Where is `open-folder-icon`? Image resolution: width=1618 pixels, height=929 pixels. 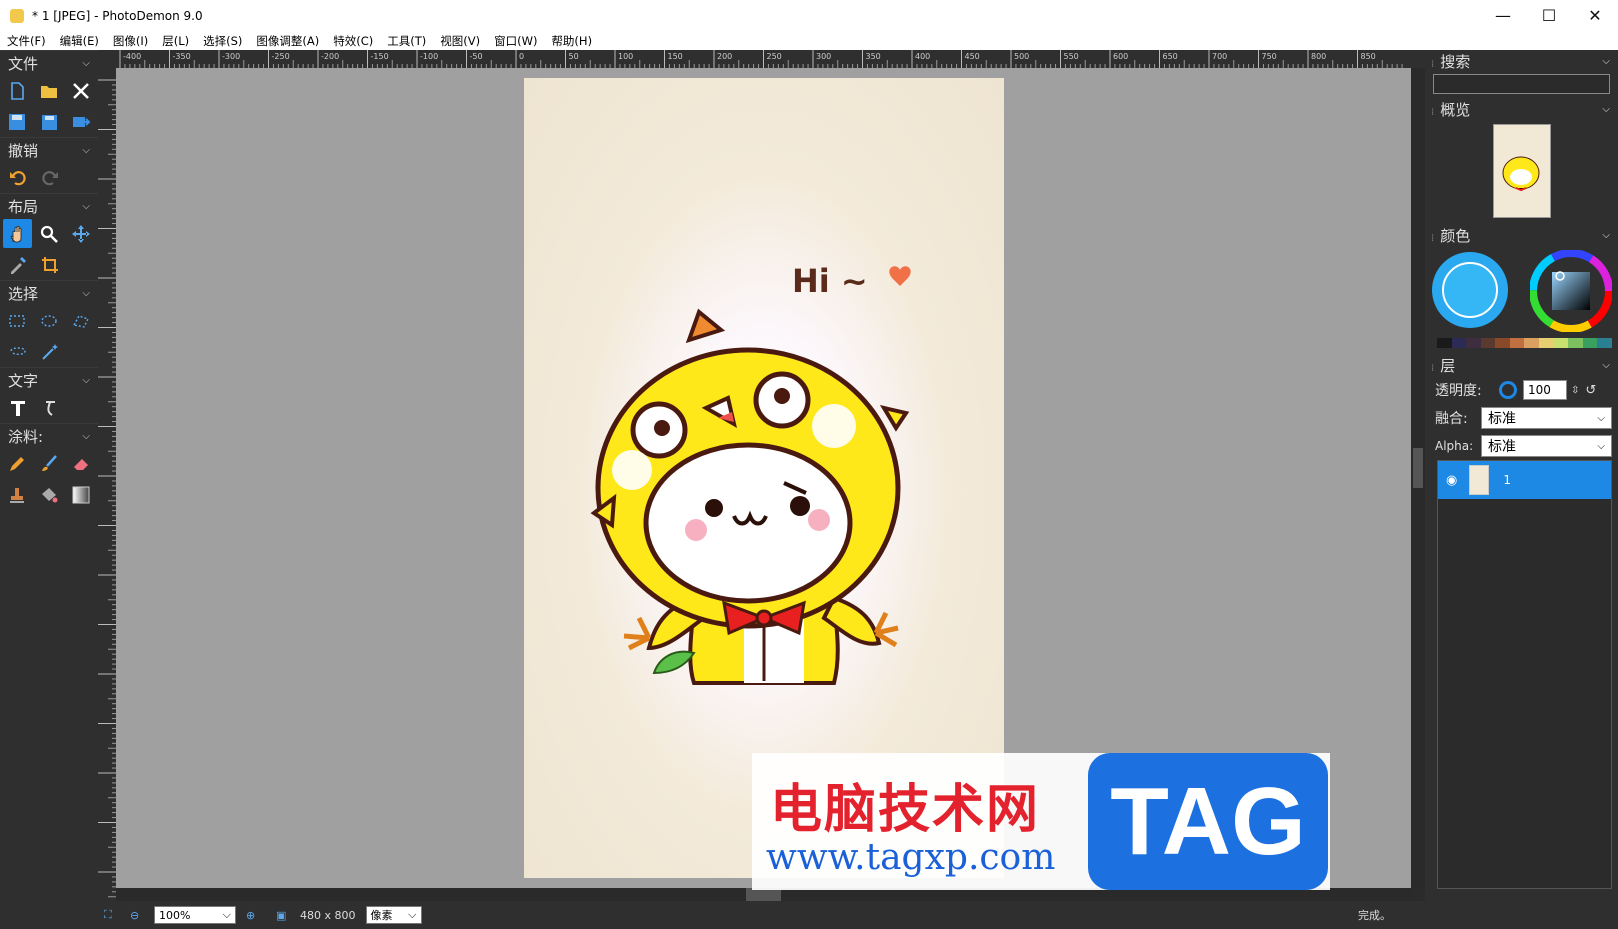
open-folder-icon is located at coordinates (49, 90).